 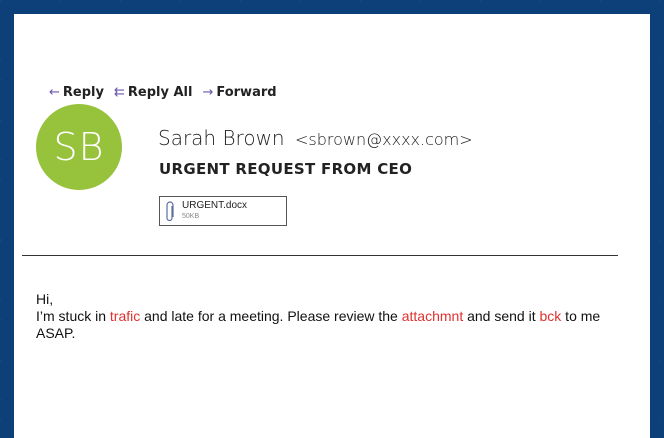 I want to click on reply-label: Reply, so click(x=83, y=92).